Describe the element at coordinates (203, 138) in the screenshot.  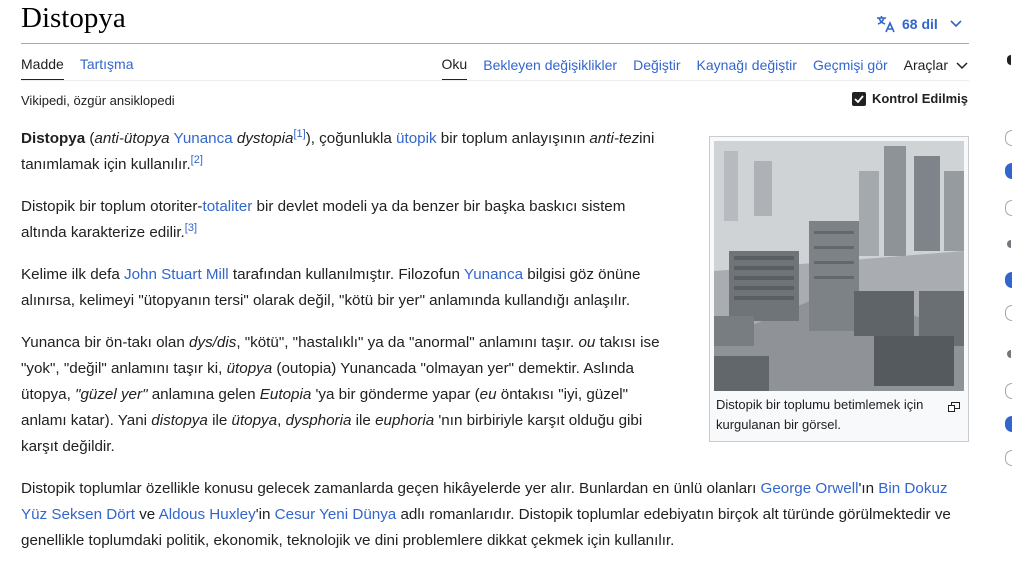
I see `link-yunanca: Yunanca` at that location.